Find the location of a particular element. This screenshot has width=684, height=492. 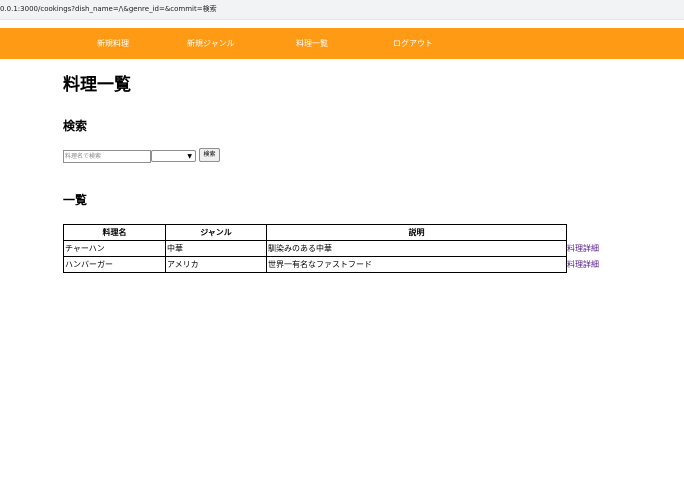

table-row: ハンバーガー アメリカ 世界一有名なファストフード 料理詳細 is located at coordinates (331, 264).